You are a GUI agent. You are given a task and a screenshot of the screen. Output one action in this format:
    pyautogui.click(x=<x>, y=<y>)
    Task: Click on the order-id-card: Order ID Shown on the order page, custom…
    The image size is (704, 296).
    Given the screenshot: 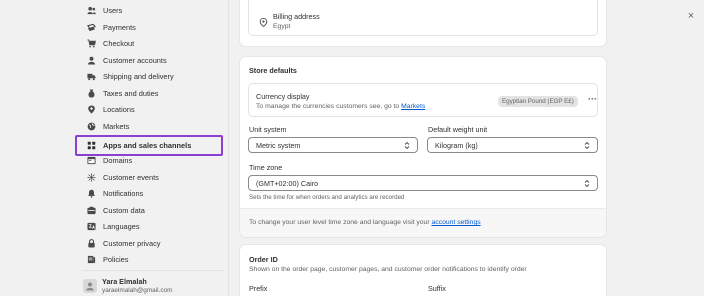 What is the action you would take?
    pyautogui.click(x=423, y=270)
    